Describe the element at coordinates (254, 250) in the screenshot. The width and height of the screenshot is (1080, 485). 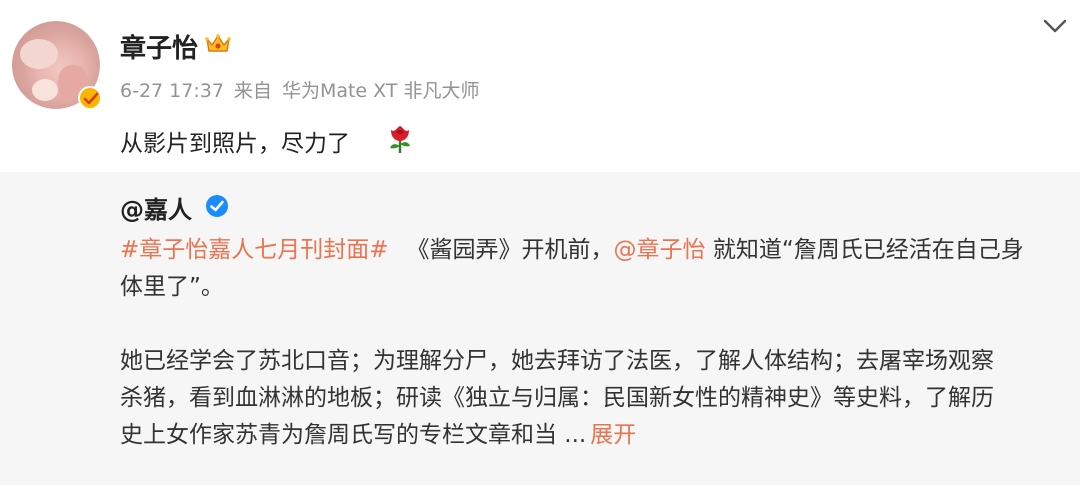
I see `hashtag-link: #章子怡嘉人七月刊封面#` at that location.